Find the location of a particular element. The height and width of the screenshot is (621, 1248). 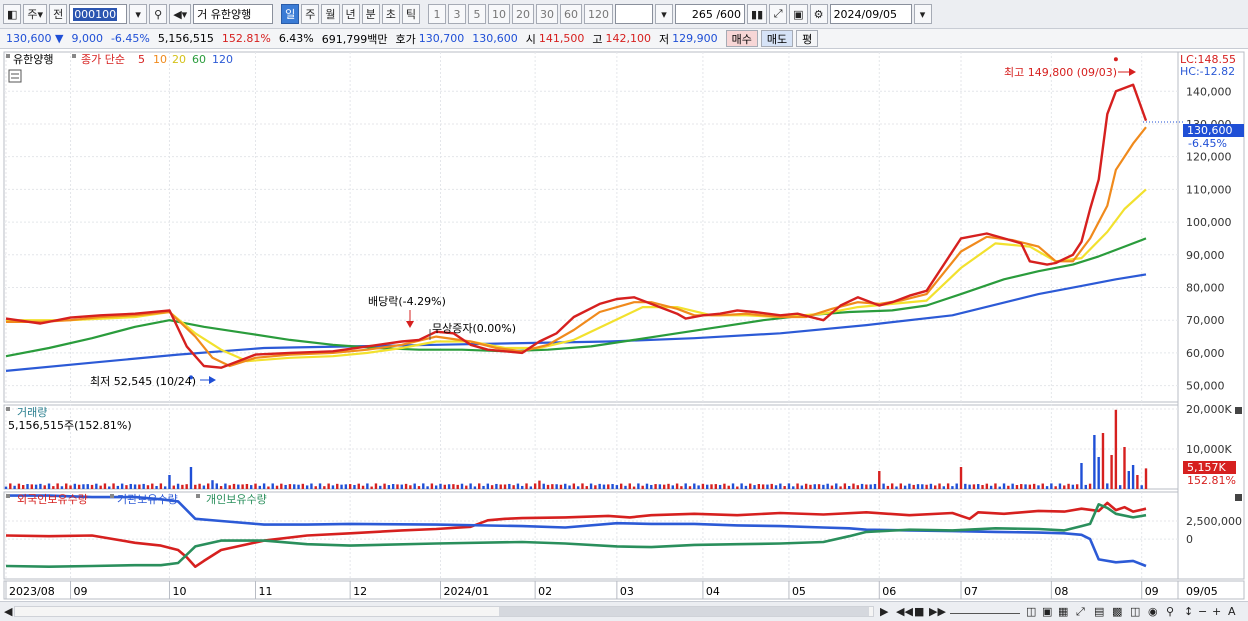

date-input: 2024/09/05 is located at coordinates (870, 14).